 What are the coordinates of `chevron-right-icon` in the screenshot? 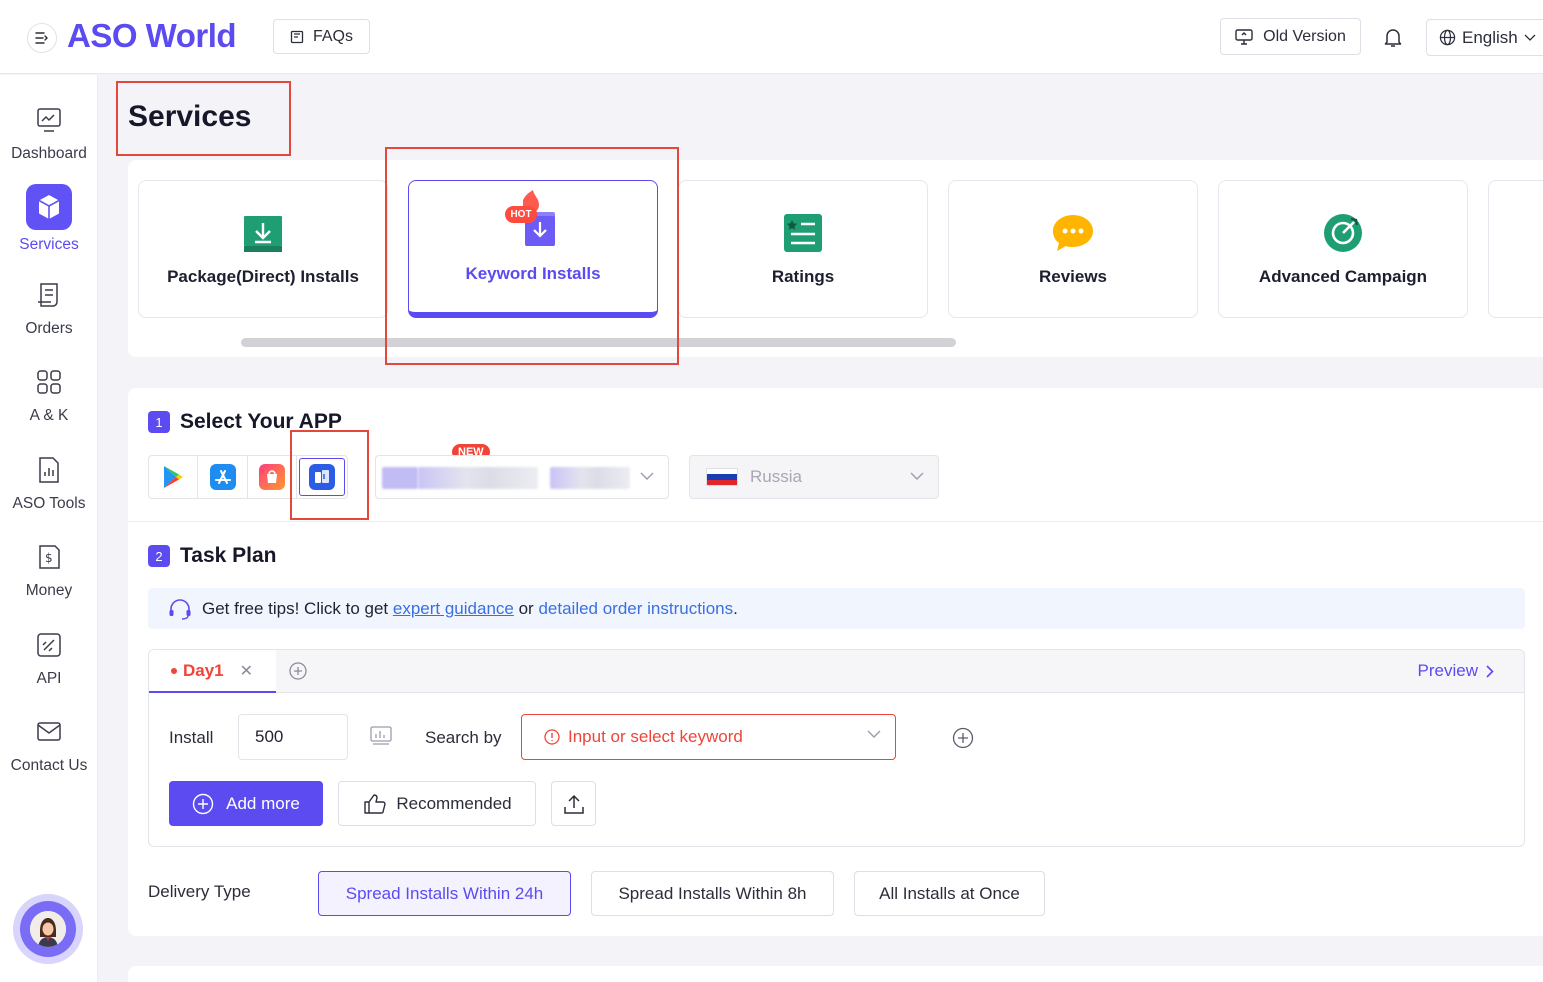 It's located at (1490, 671).